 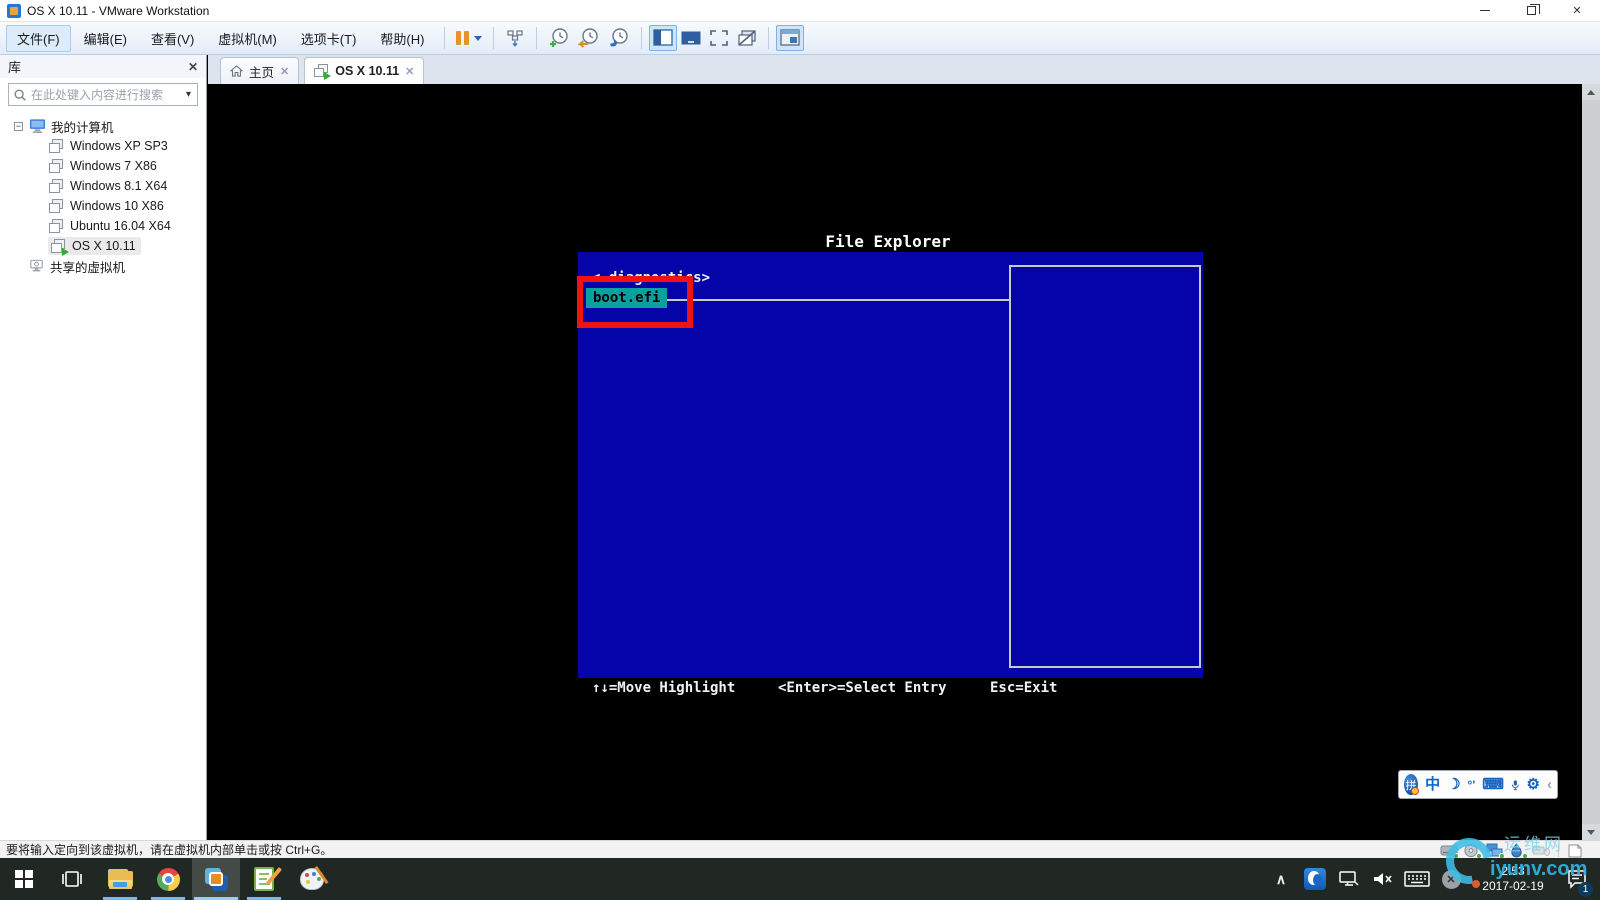 I want to click on ime-punctuation-icon: °', so click(x=1472, y=785).